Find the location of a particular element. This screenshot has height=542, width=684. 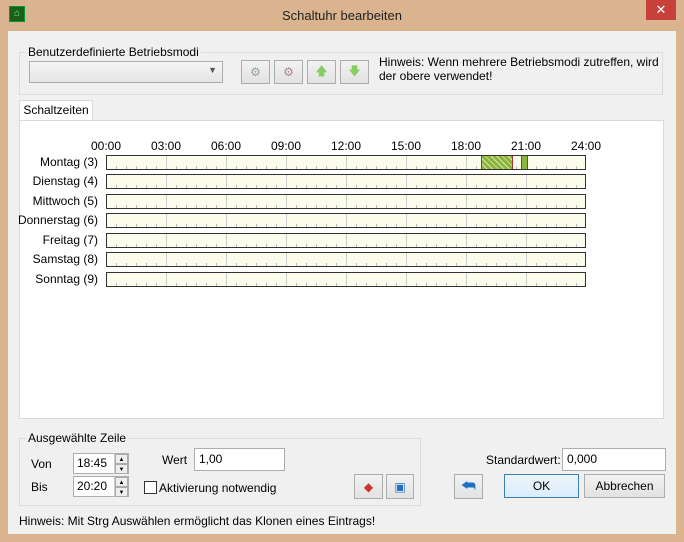

hour-label: 24:00 is located at coordinates (586, 146).